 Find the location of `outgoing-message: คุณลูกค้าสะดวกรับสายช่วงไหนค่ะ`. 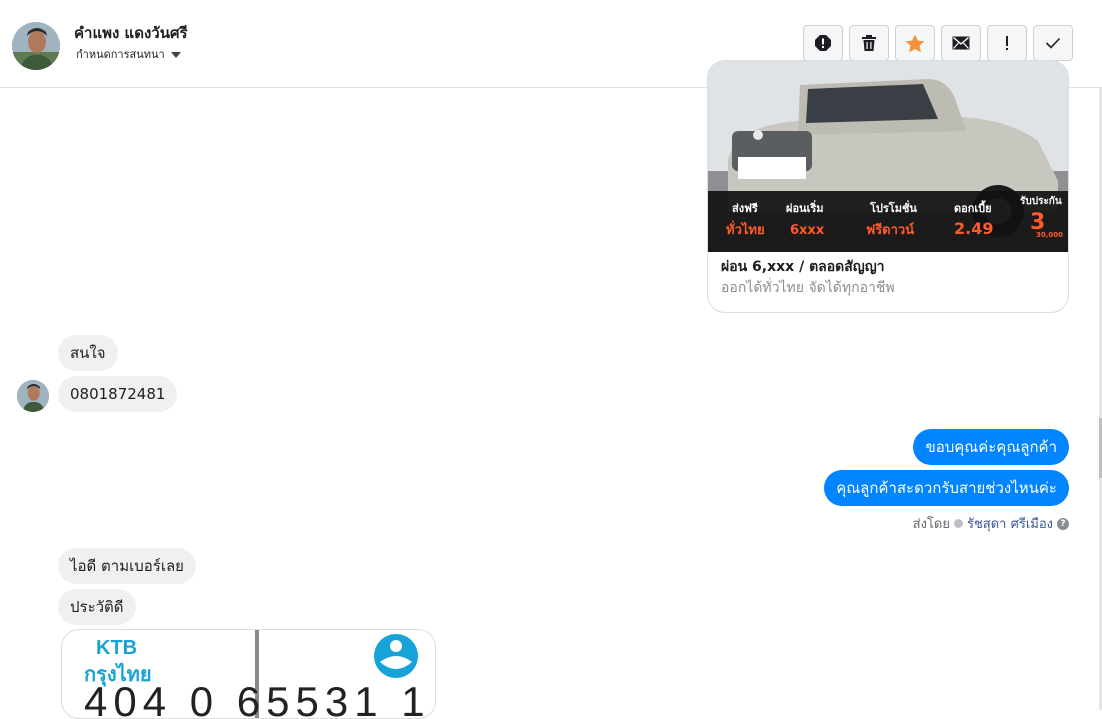

outgoing-message: คุณลูกค้าสะดวกรับสายช่วงไหนค่ะ is located at coordinates (946, 488).